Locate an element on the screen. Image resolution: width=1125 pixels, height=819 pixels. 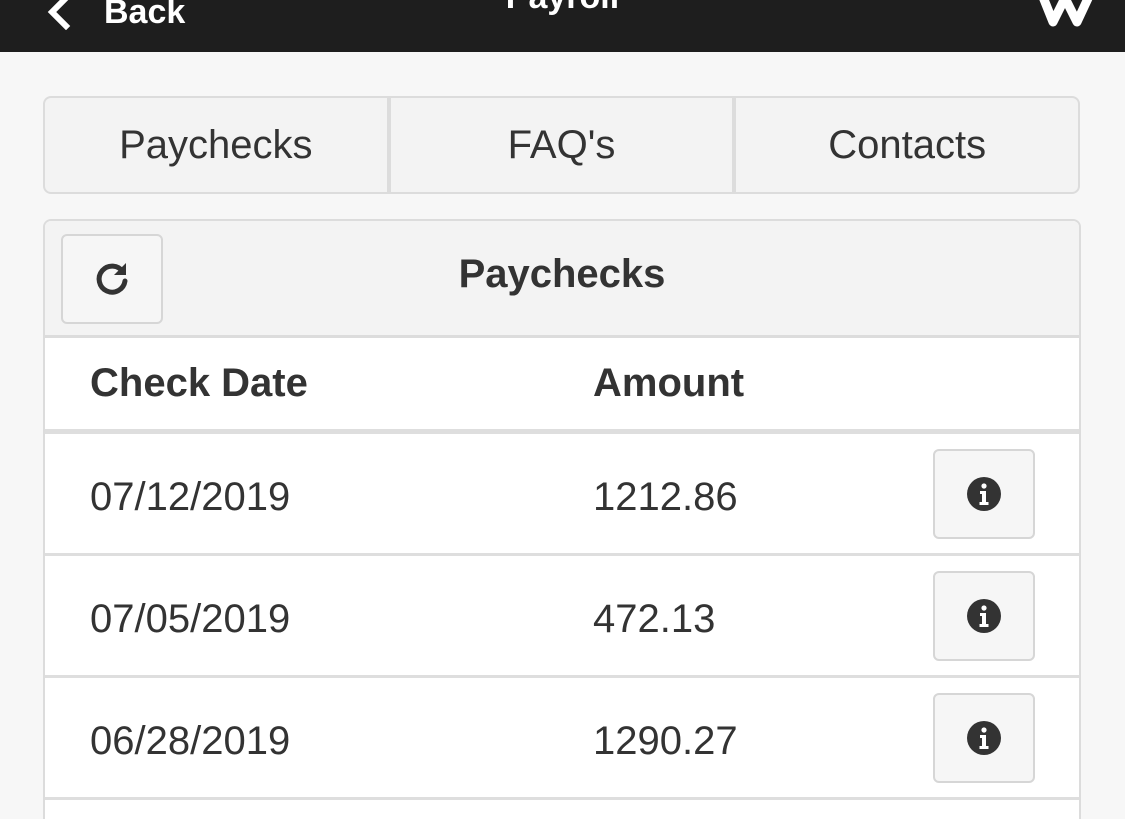
panel-header: Paychecks is located at coordinates (562, 279).